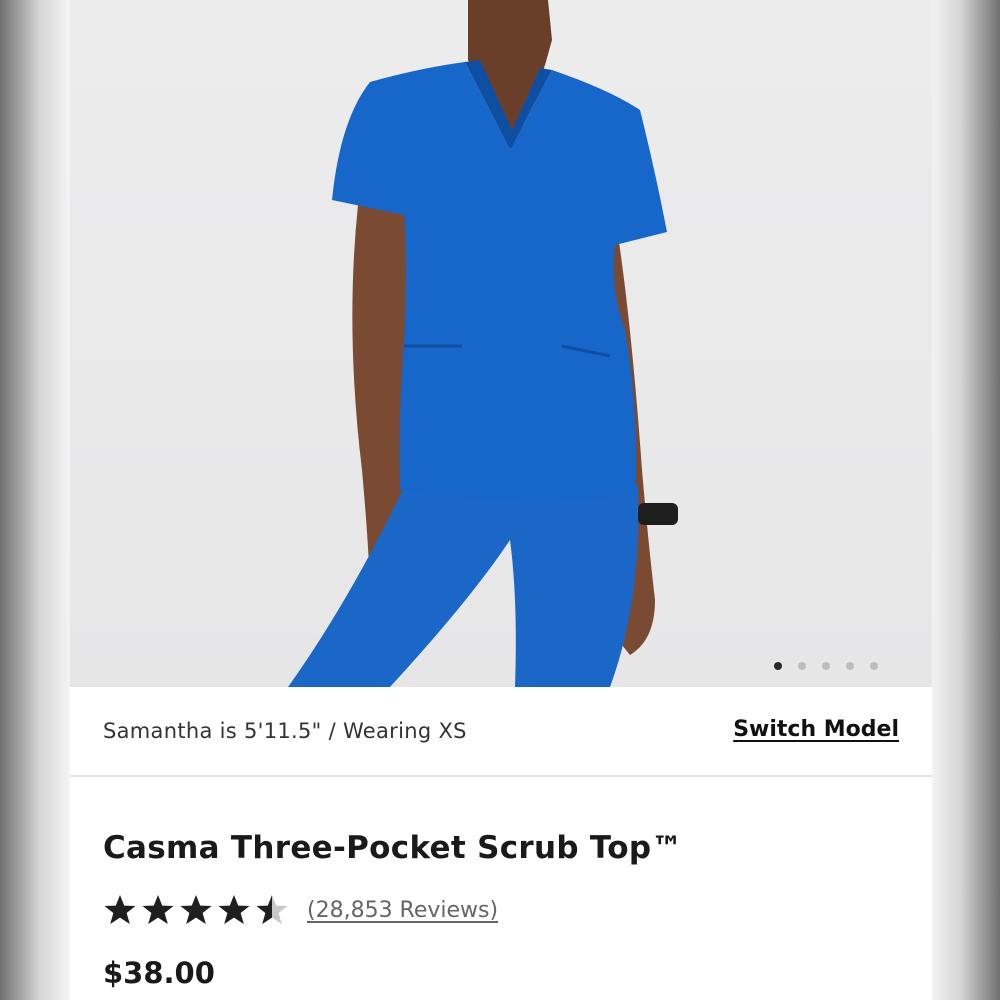  Describe the element at coordinates (393, 848) in the screenshot. I see `product-title: Casma Three-Pocket Scrub Top™` at that location.